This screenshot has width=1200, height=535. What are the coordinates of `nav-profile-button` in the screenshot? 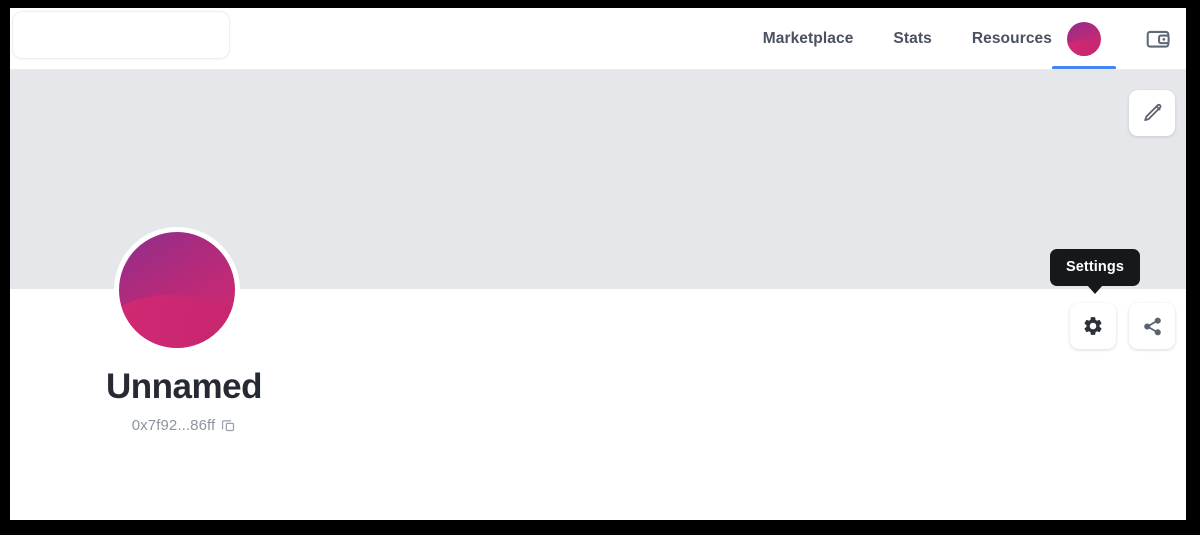 It's located at (1084, 39).